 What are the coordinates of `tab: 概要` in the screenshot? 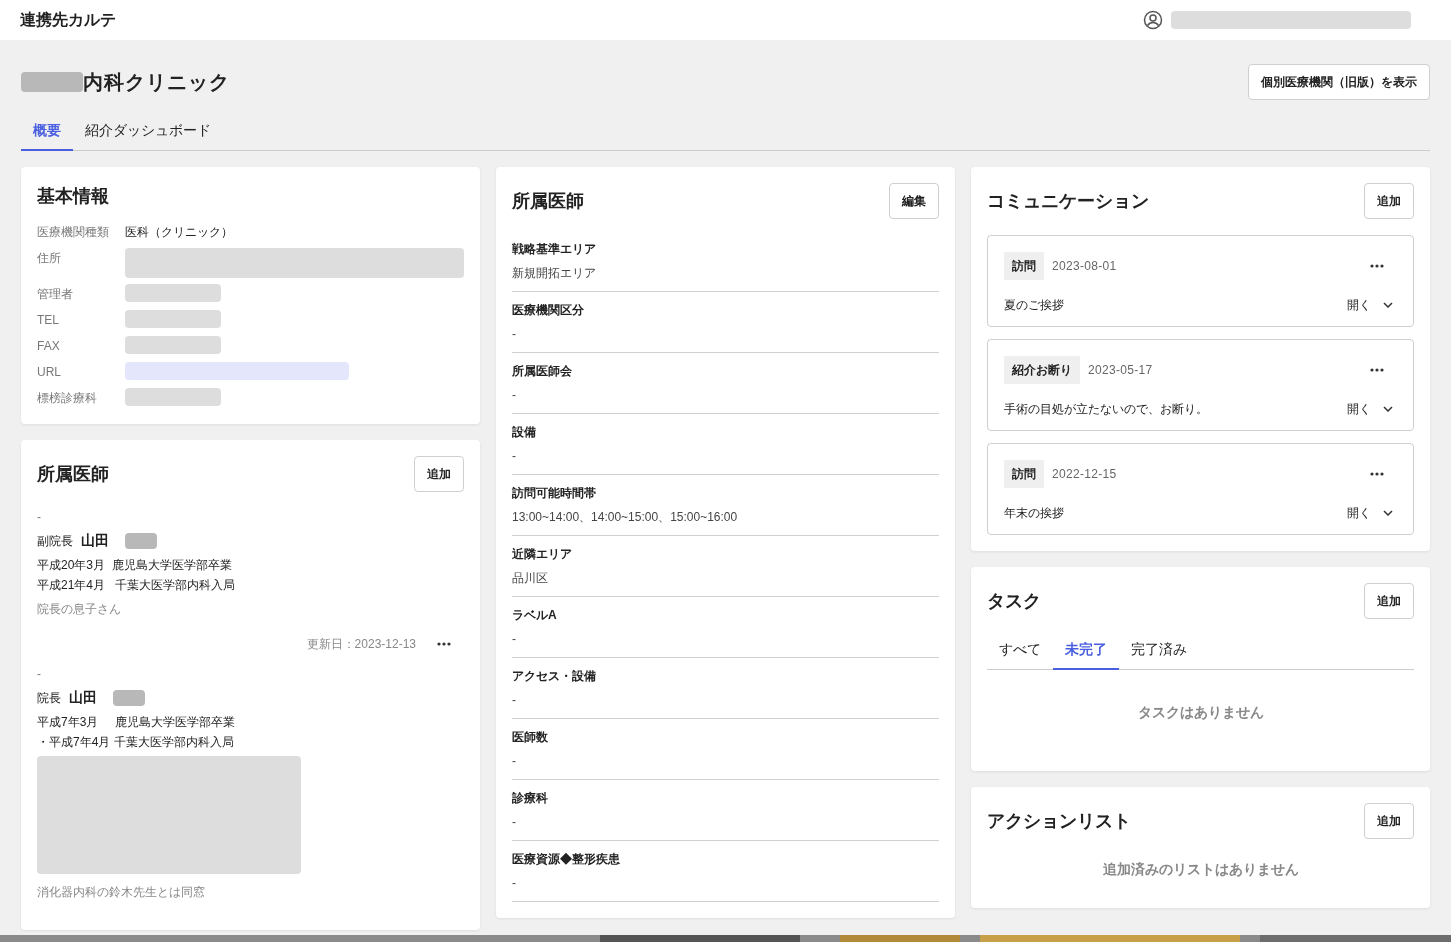 It's located at (47, 135).